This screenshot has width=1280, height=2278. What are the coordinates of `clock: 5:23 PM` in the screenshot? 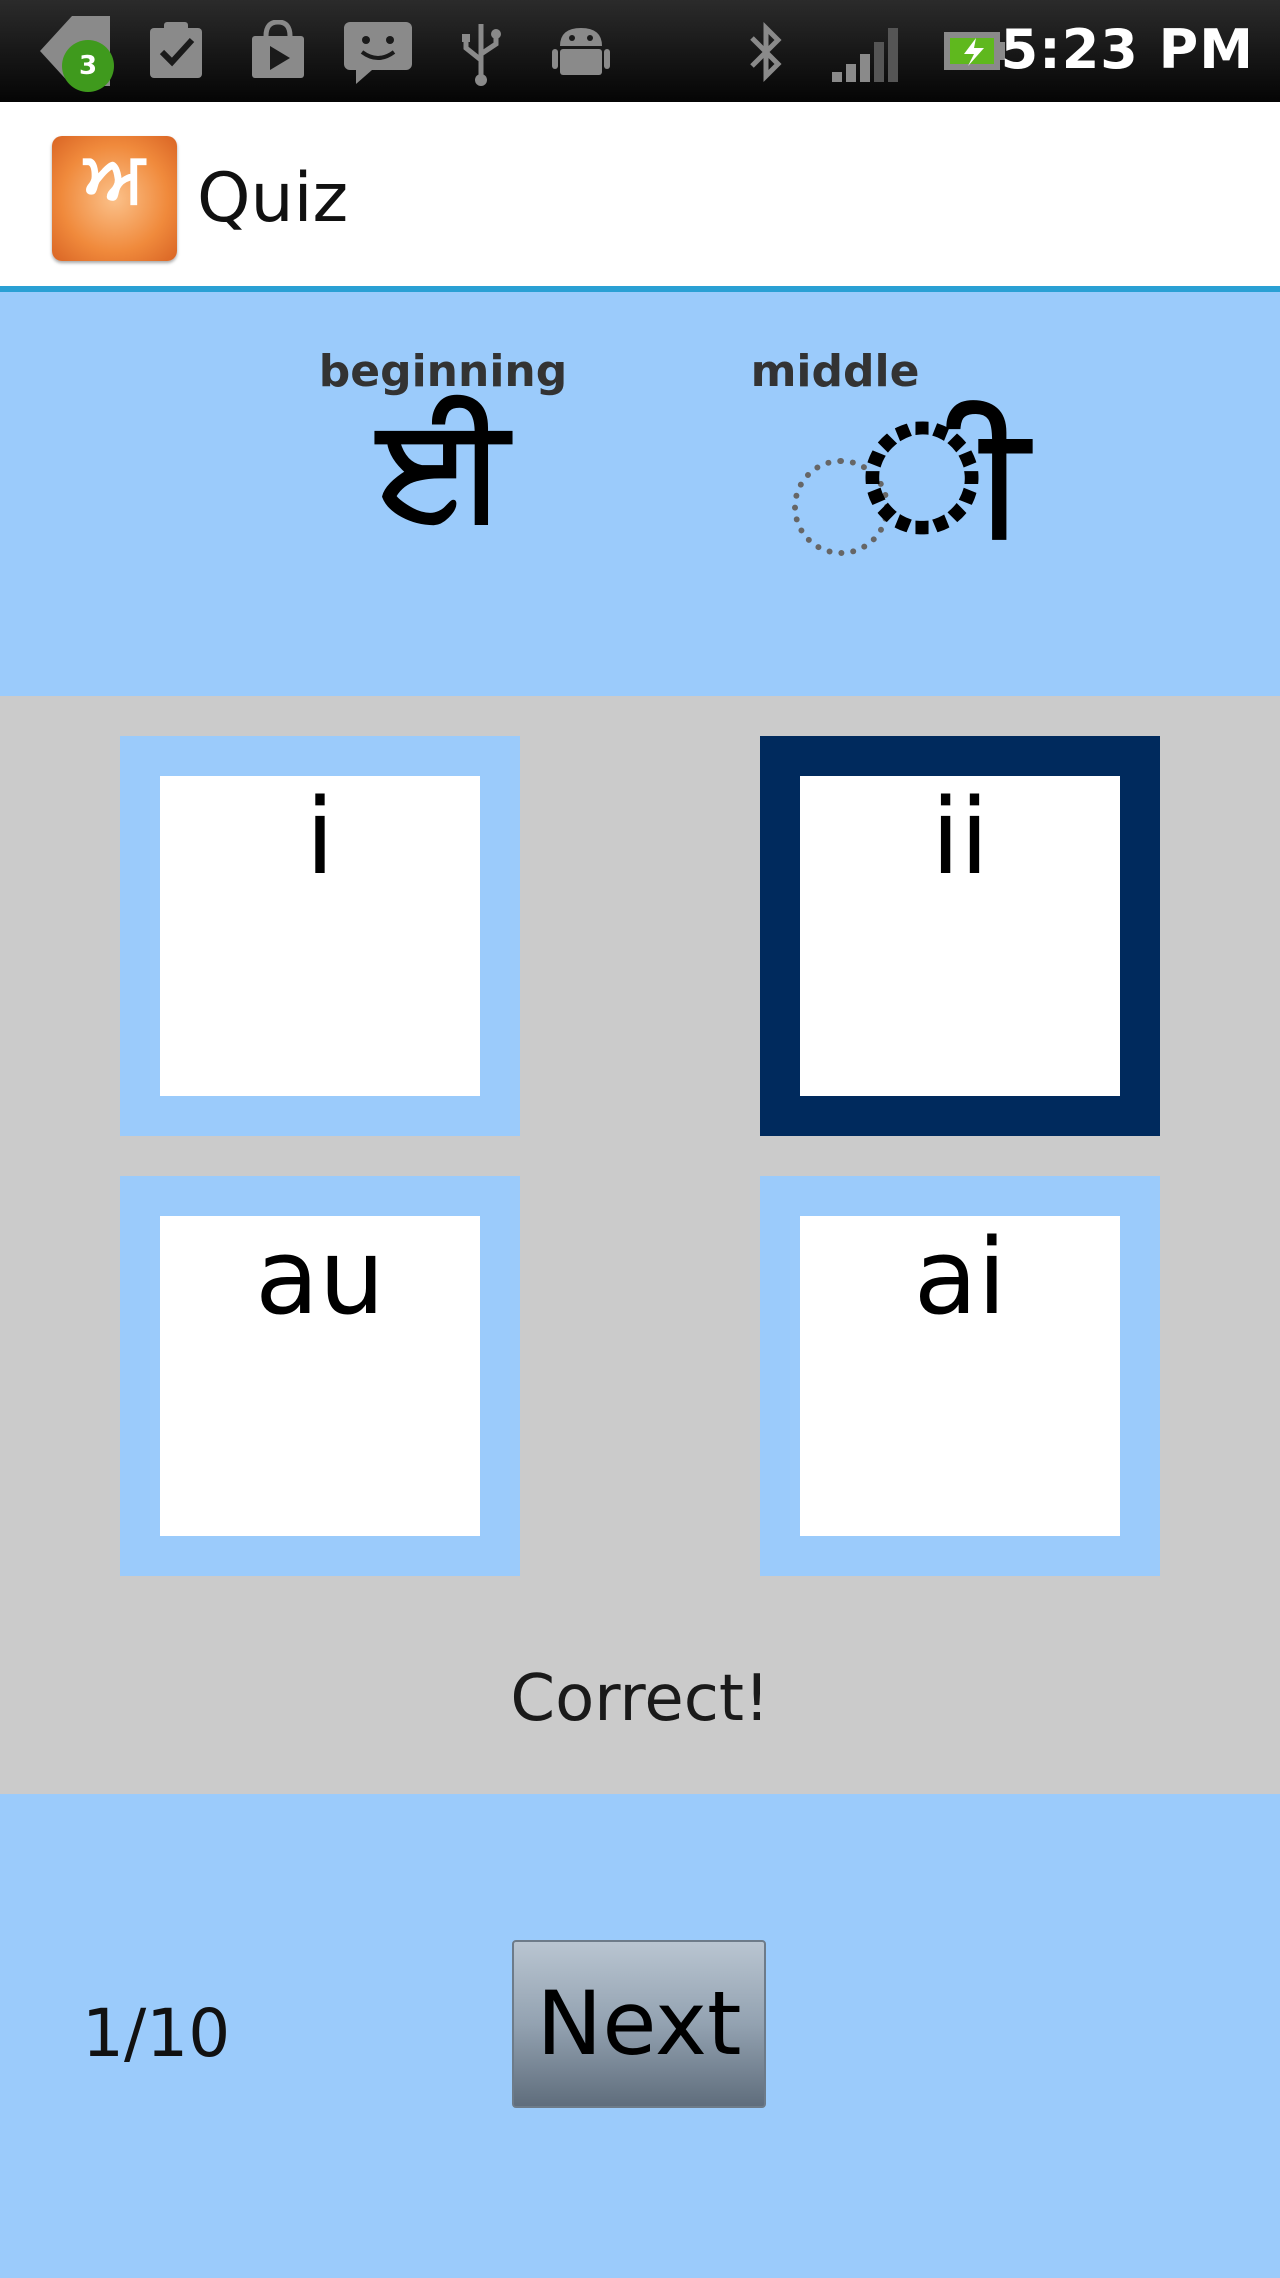 It's located at (1127, 49).